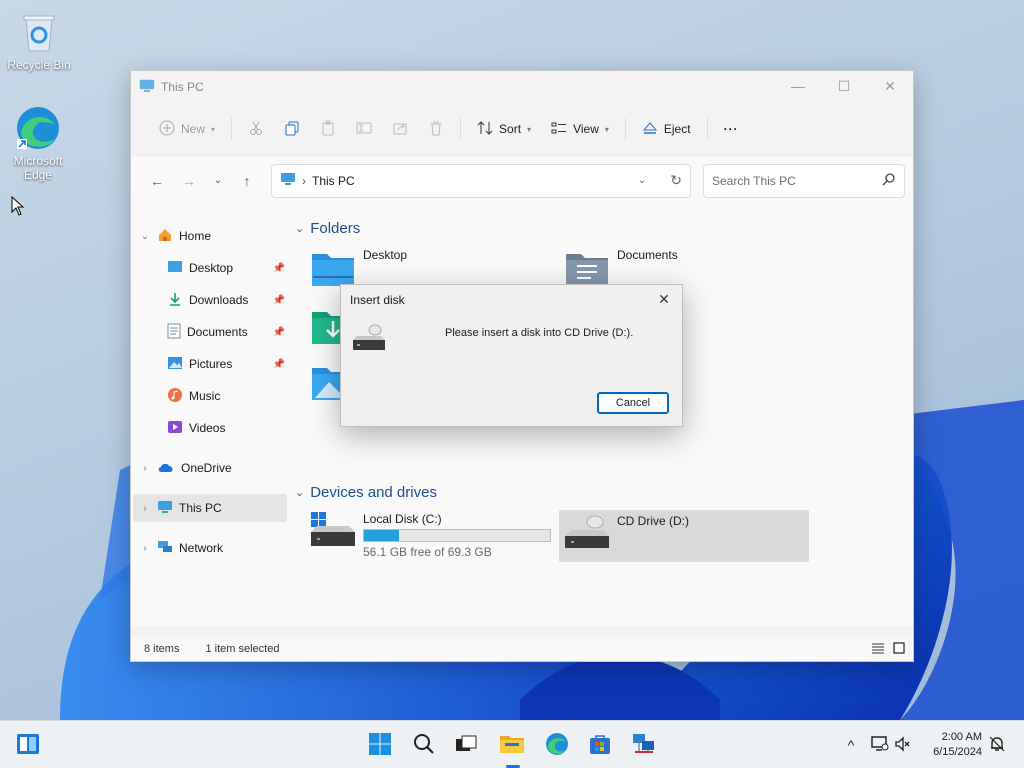 Image resolution: width=1024 pixels, height=768 pixels. I want to click on address-path: This PC, so click(333, 180).